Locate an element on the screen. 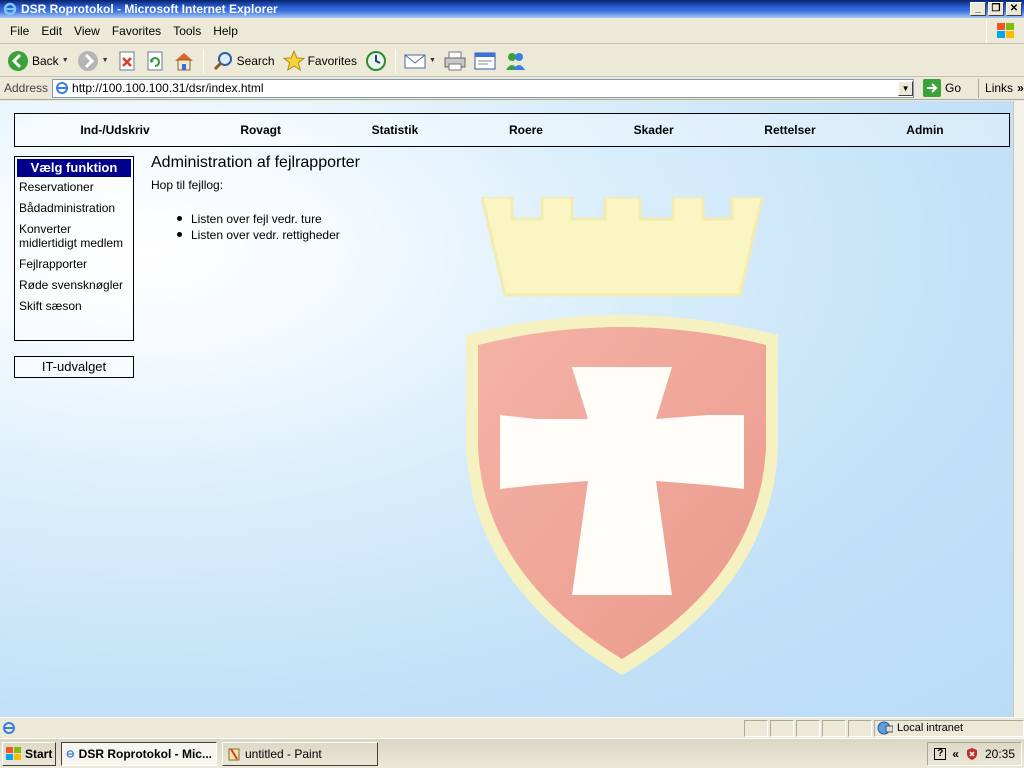 This screenshot has height=768, width=1024. restore-button: ❐ is located at coordinates (996, 9).